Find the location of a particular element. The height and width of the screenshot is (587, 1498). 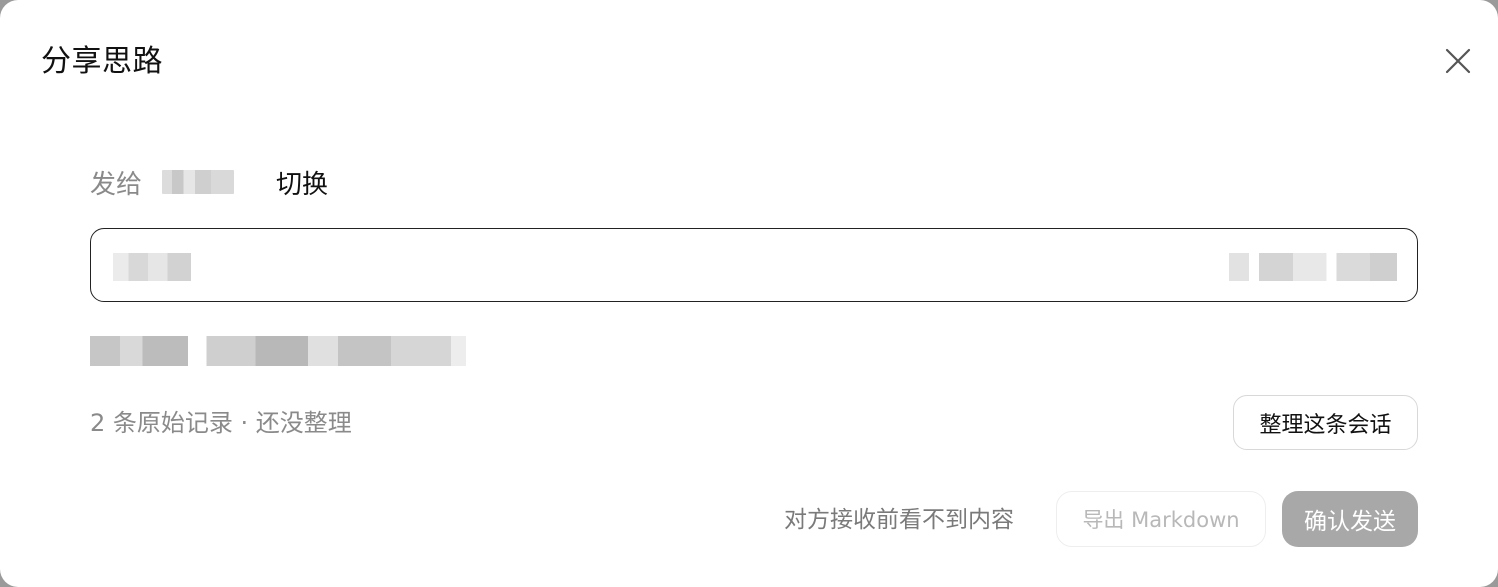

recipient-row: 发给 切换 is located at coordinates (209, 182).